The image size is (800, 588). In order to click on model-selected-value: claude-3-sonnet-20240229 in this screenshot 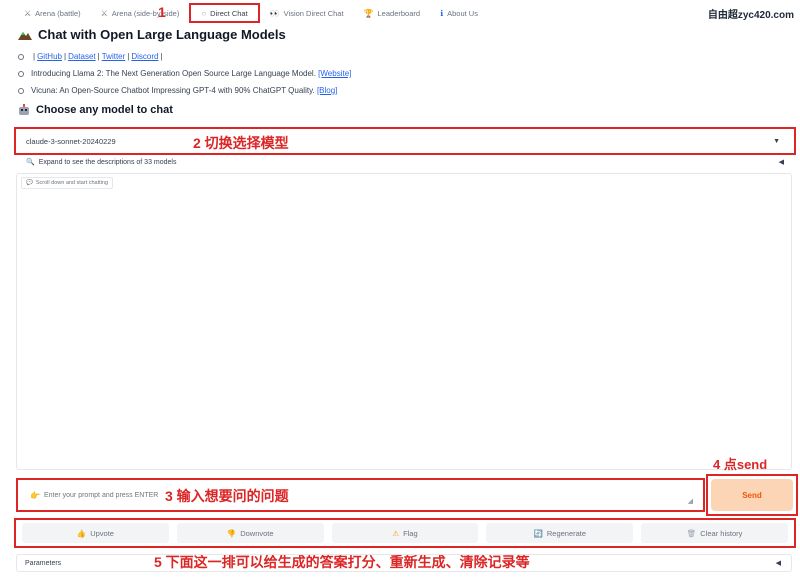, I will do `click(71, 141)`.